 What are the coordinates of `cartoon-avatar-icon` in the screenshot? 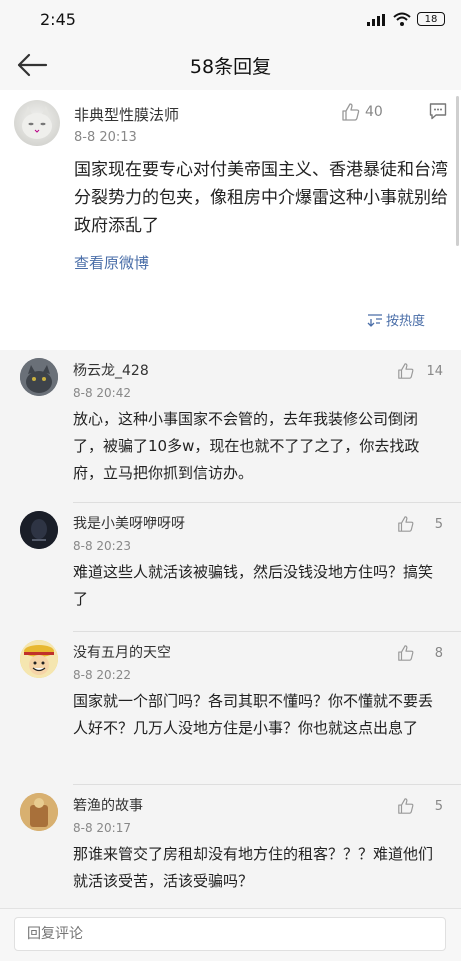 It's located at (39, 659).